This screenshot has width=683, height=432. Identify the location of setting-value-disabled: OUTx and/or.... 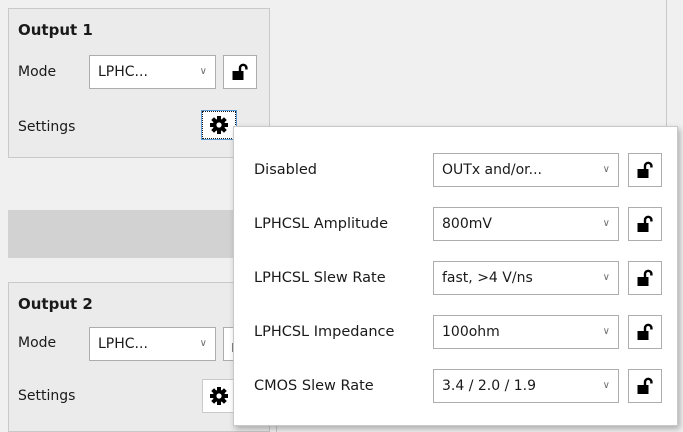
(492, 170).